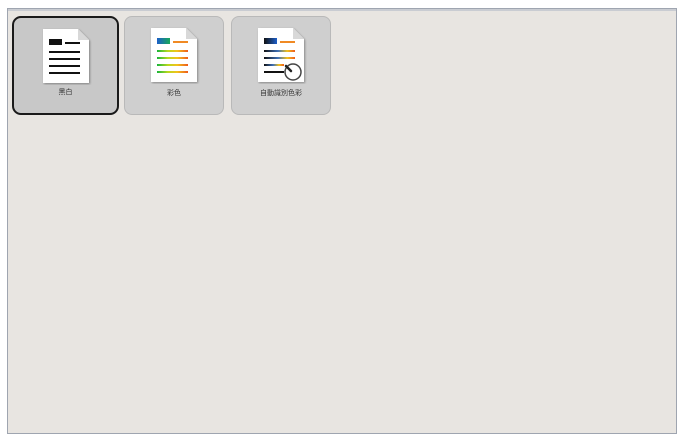 This screenshot has height=438, width=685. I want to click on document-bw-icon, so click(65, 56).